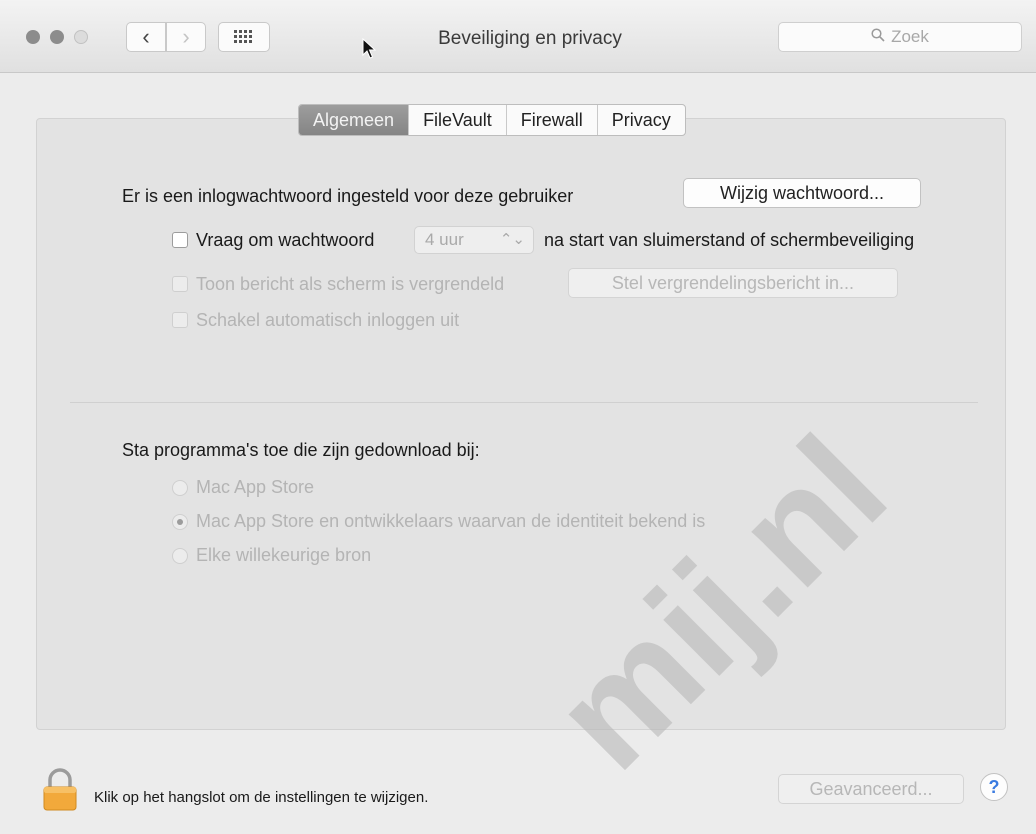 This screenshot has height=834, width=1036. I want to click on require-password-checkbox, so click(180, 240).